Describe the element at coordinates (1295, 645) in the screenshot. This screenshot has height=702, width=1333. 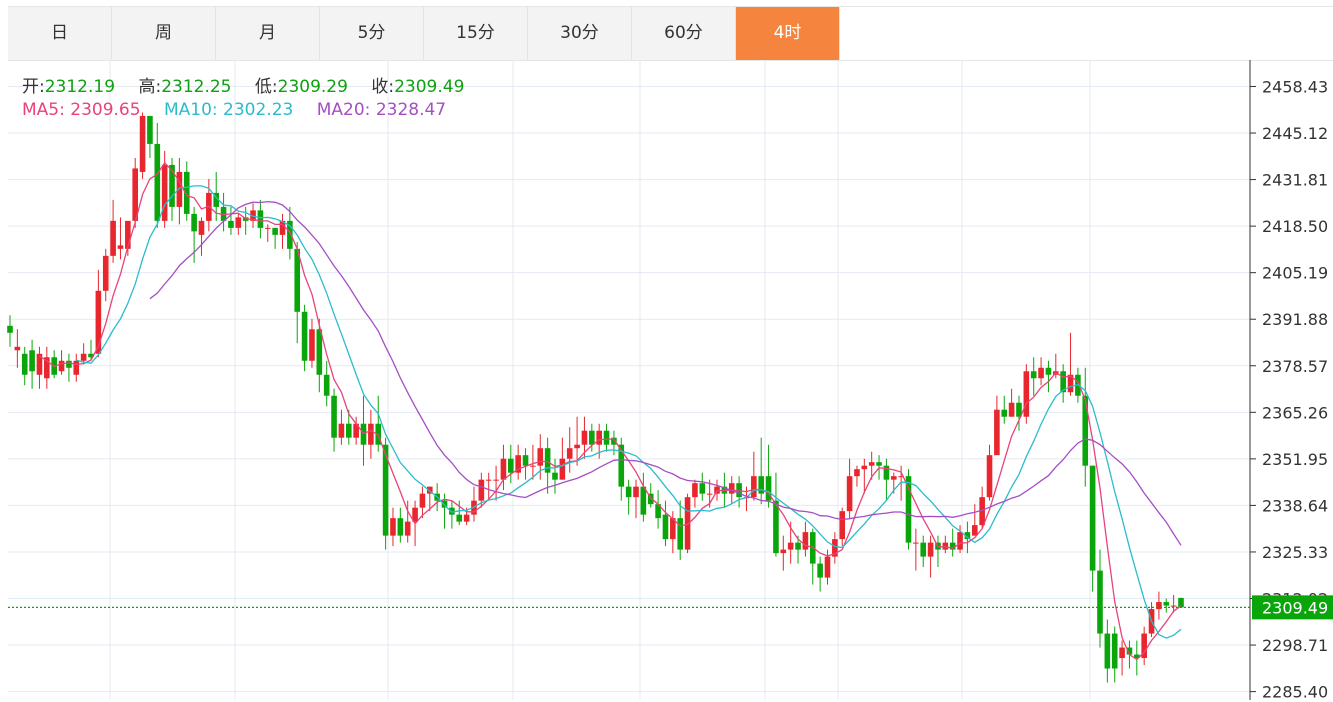
I see `price-tick-label: 2298.71` at that location.